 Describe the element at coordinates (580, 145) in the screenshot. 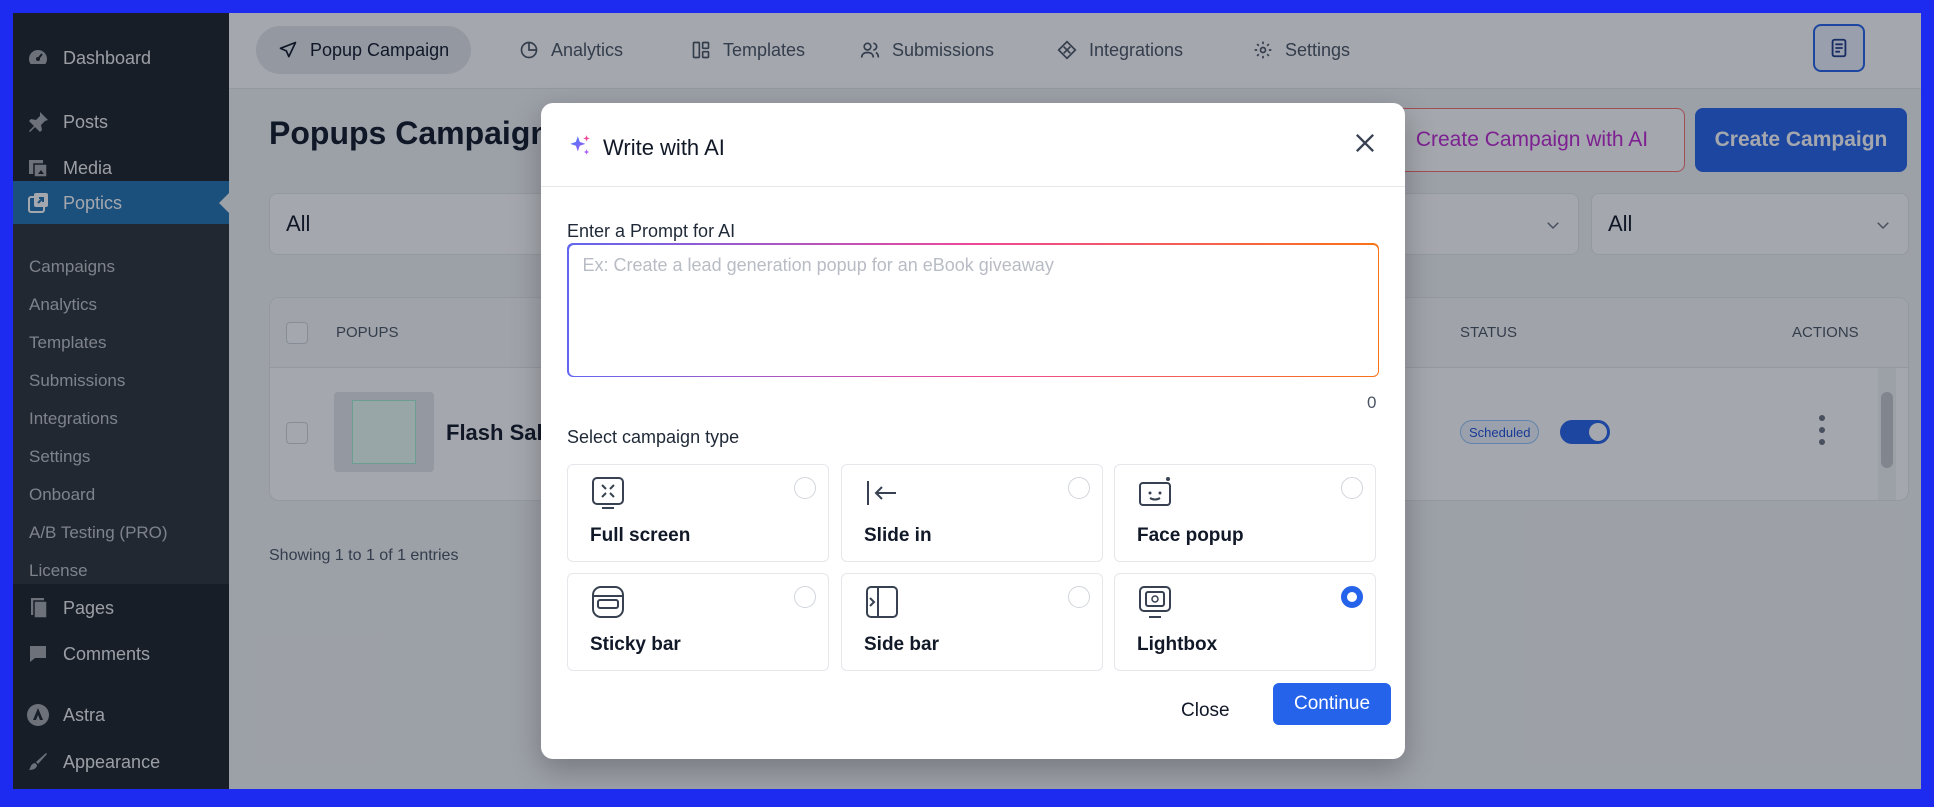

I see `sparkle-icon` at that location.